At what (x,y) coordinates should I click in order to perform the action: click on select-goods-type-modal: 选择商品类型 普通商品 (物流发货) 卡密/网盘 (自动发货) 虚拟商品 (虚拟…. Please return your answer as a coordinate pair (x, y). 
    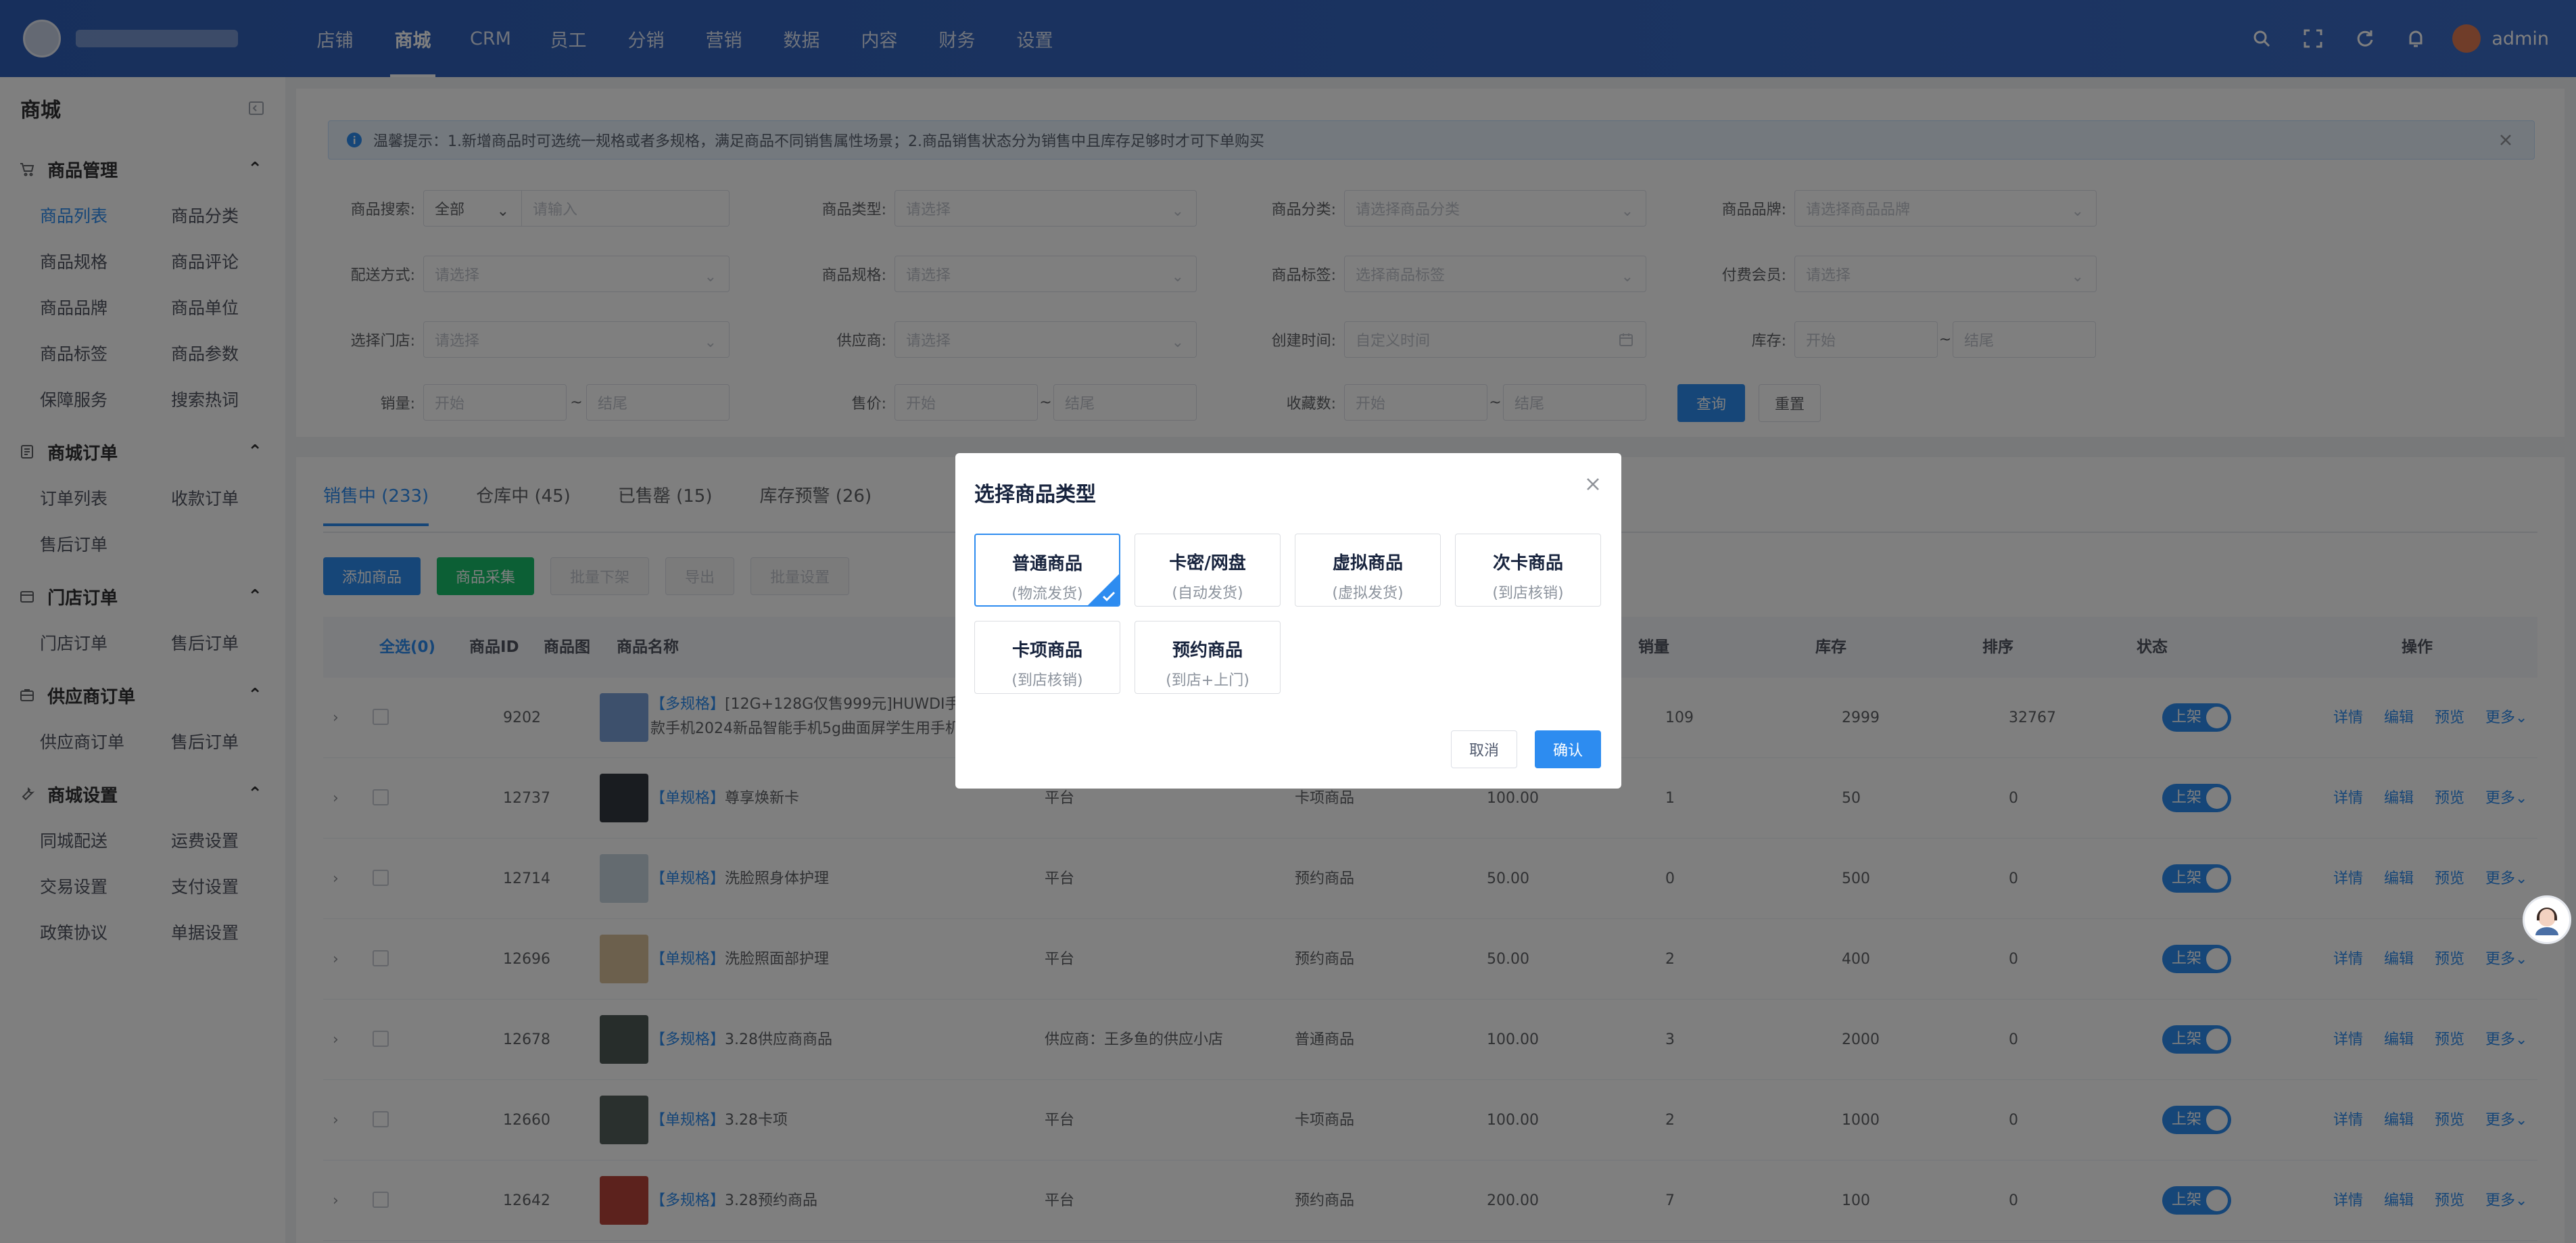
    Looking at the image, I should click on (1288, 621).